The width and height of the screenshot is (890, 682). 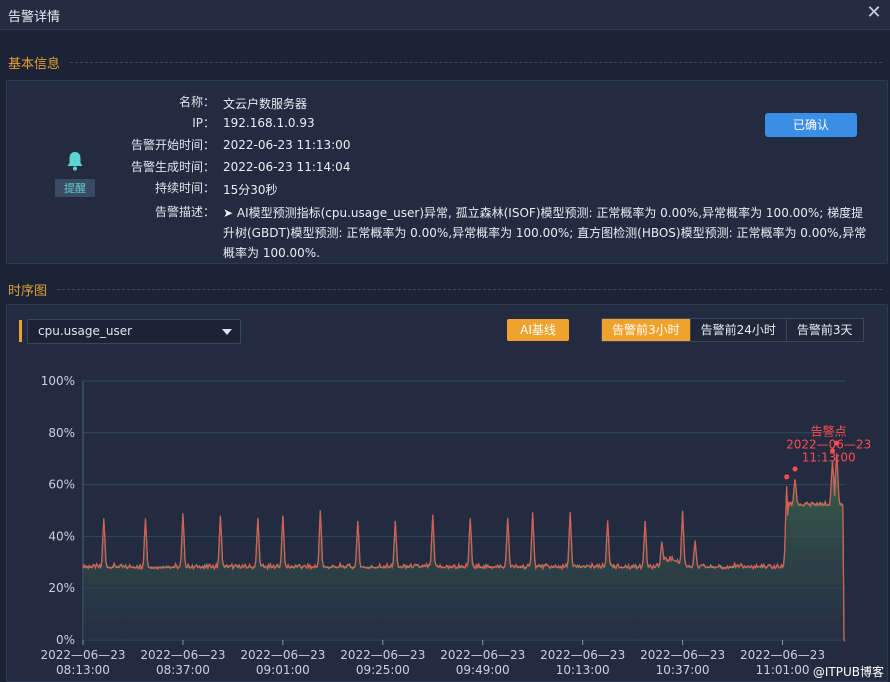 What do you see at coordinates (61, 485) in the screenshot?
I see `y-tick-label: 60%` at bounding box center [61, 485].